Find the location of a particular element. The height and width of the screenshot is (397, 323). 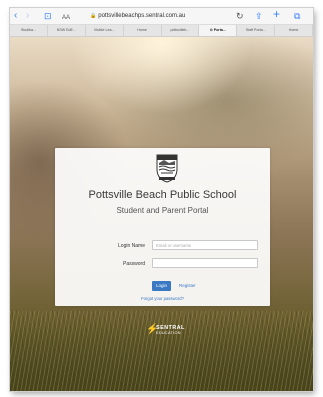

share-icon: ⇪ is located at coordinates (259, 16).